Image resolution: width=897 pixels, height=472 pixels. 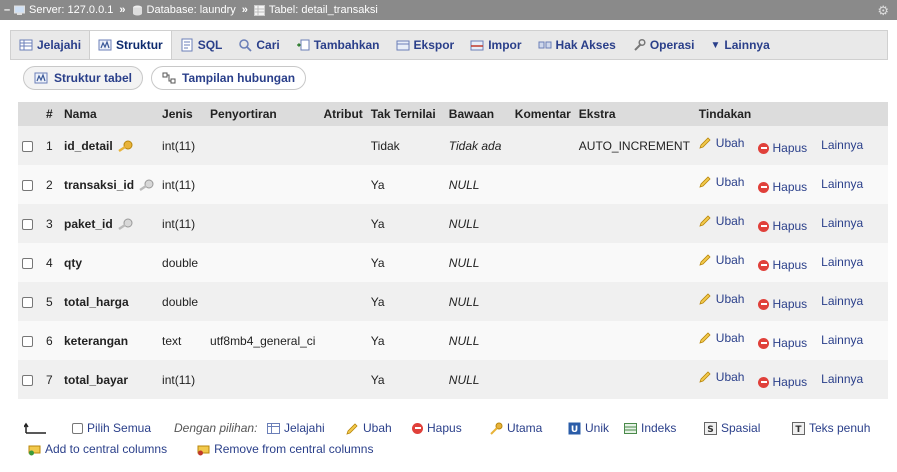 I want to click on key-icon, so click(x=496, y=428).